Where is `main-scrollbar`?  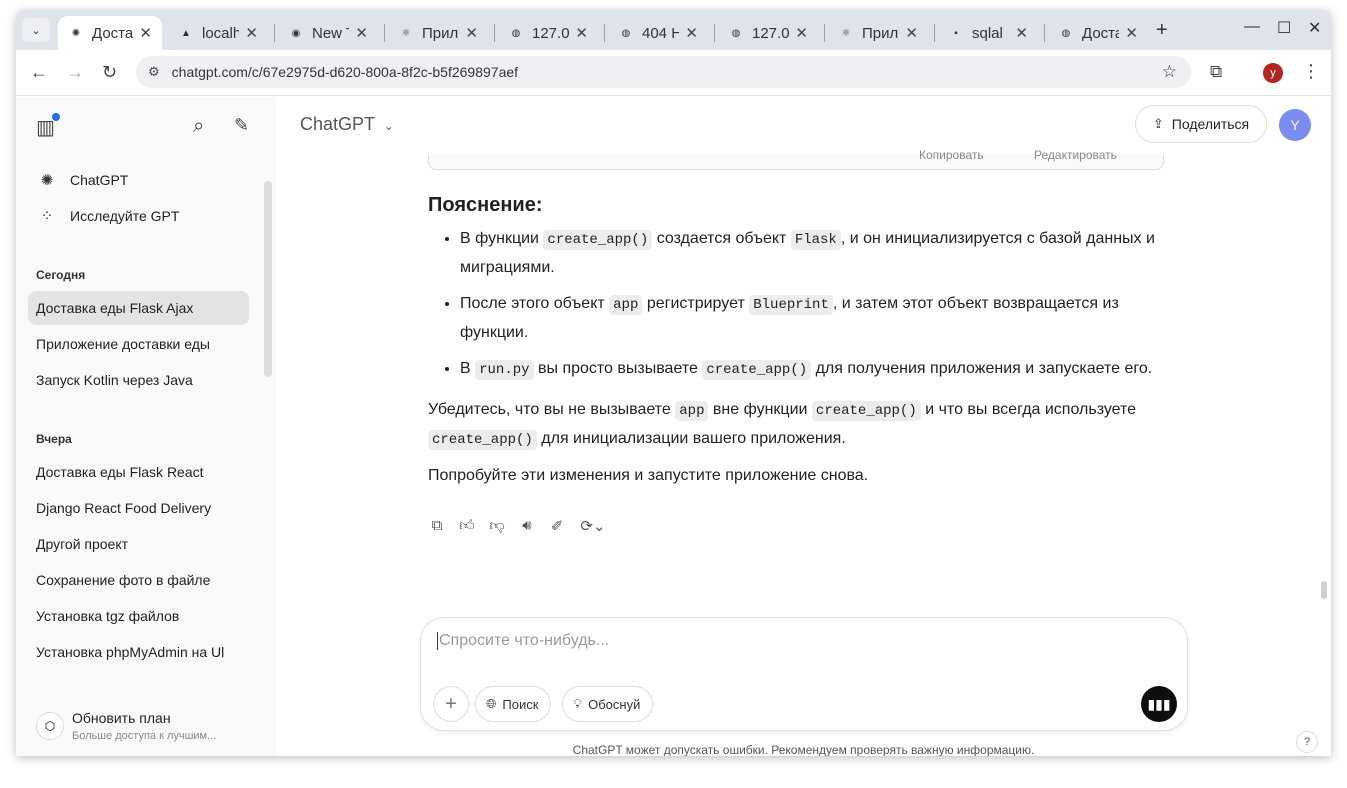
main-scrollbar is located at coordinates (1324, 590).